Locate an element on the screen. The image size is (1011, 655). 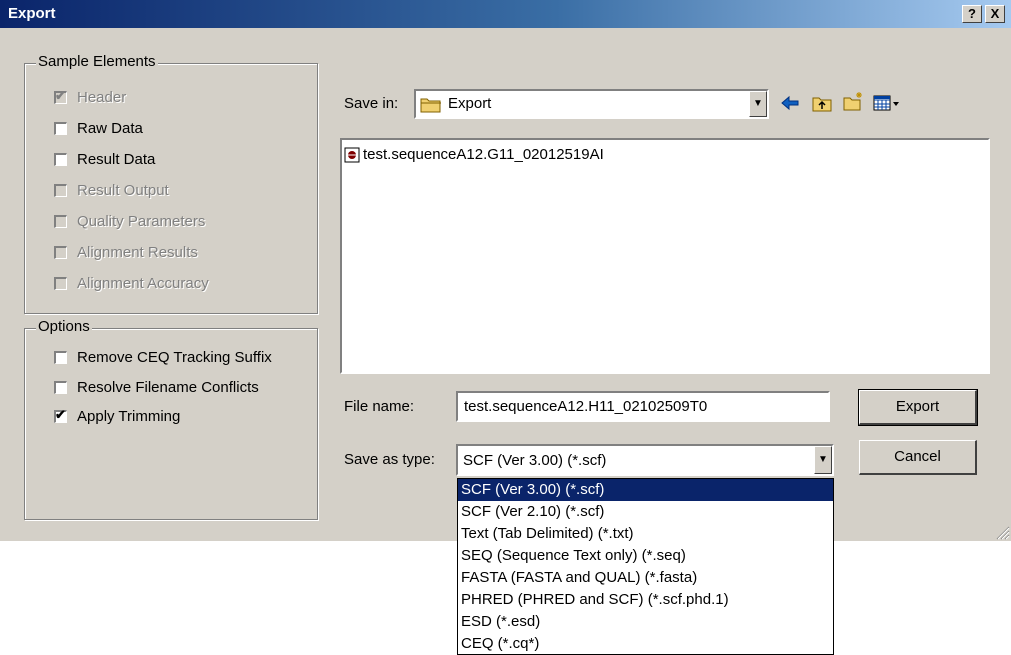
view-menu-icon is located at coordinates (887, 103).